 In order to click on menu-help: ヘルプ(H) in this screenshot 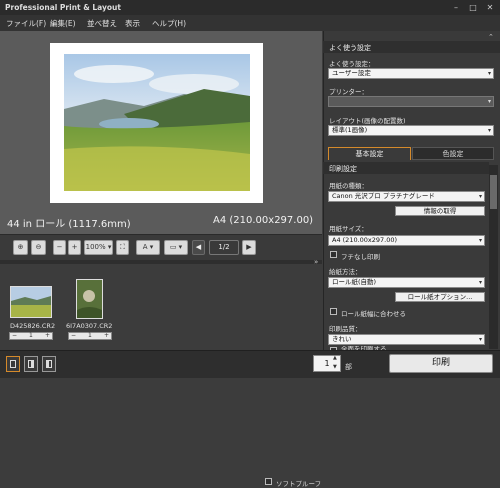, I will do `click(169, 23)`.